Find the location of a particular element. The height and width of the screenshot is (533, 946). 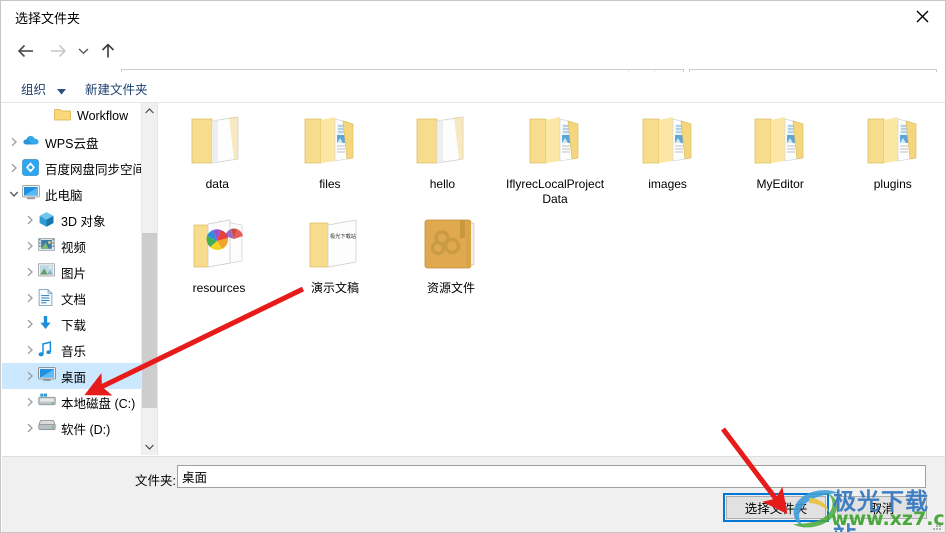

close-button is located at coordinates (922, 16).